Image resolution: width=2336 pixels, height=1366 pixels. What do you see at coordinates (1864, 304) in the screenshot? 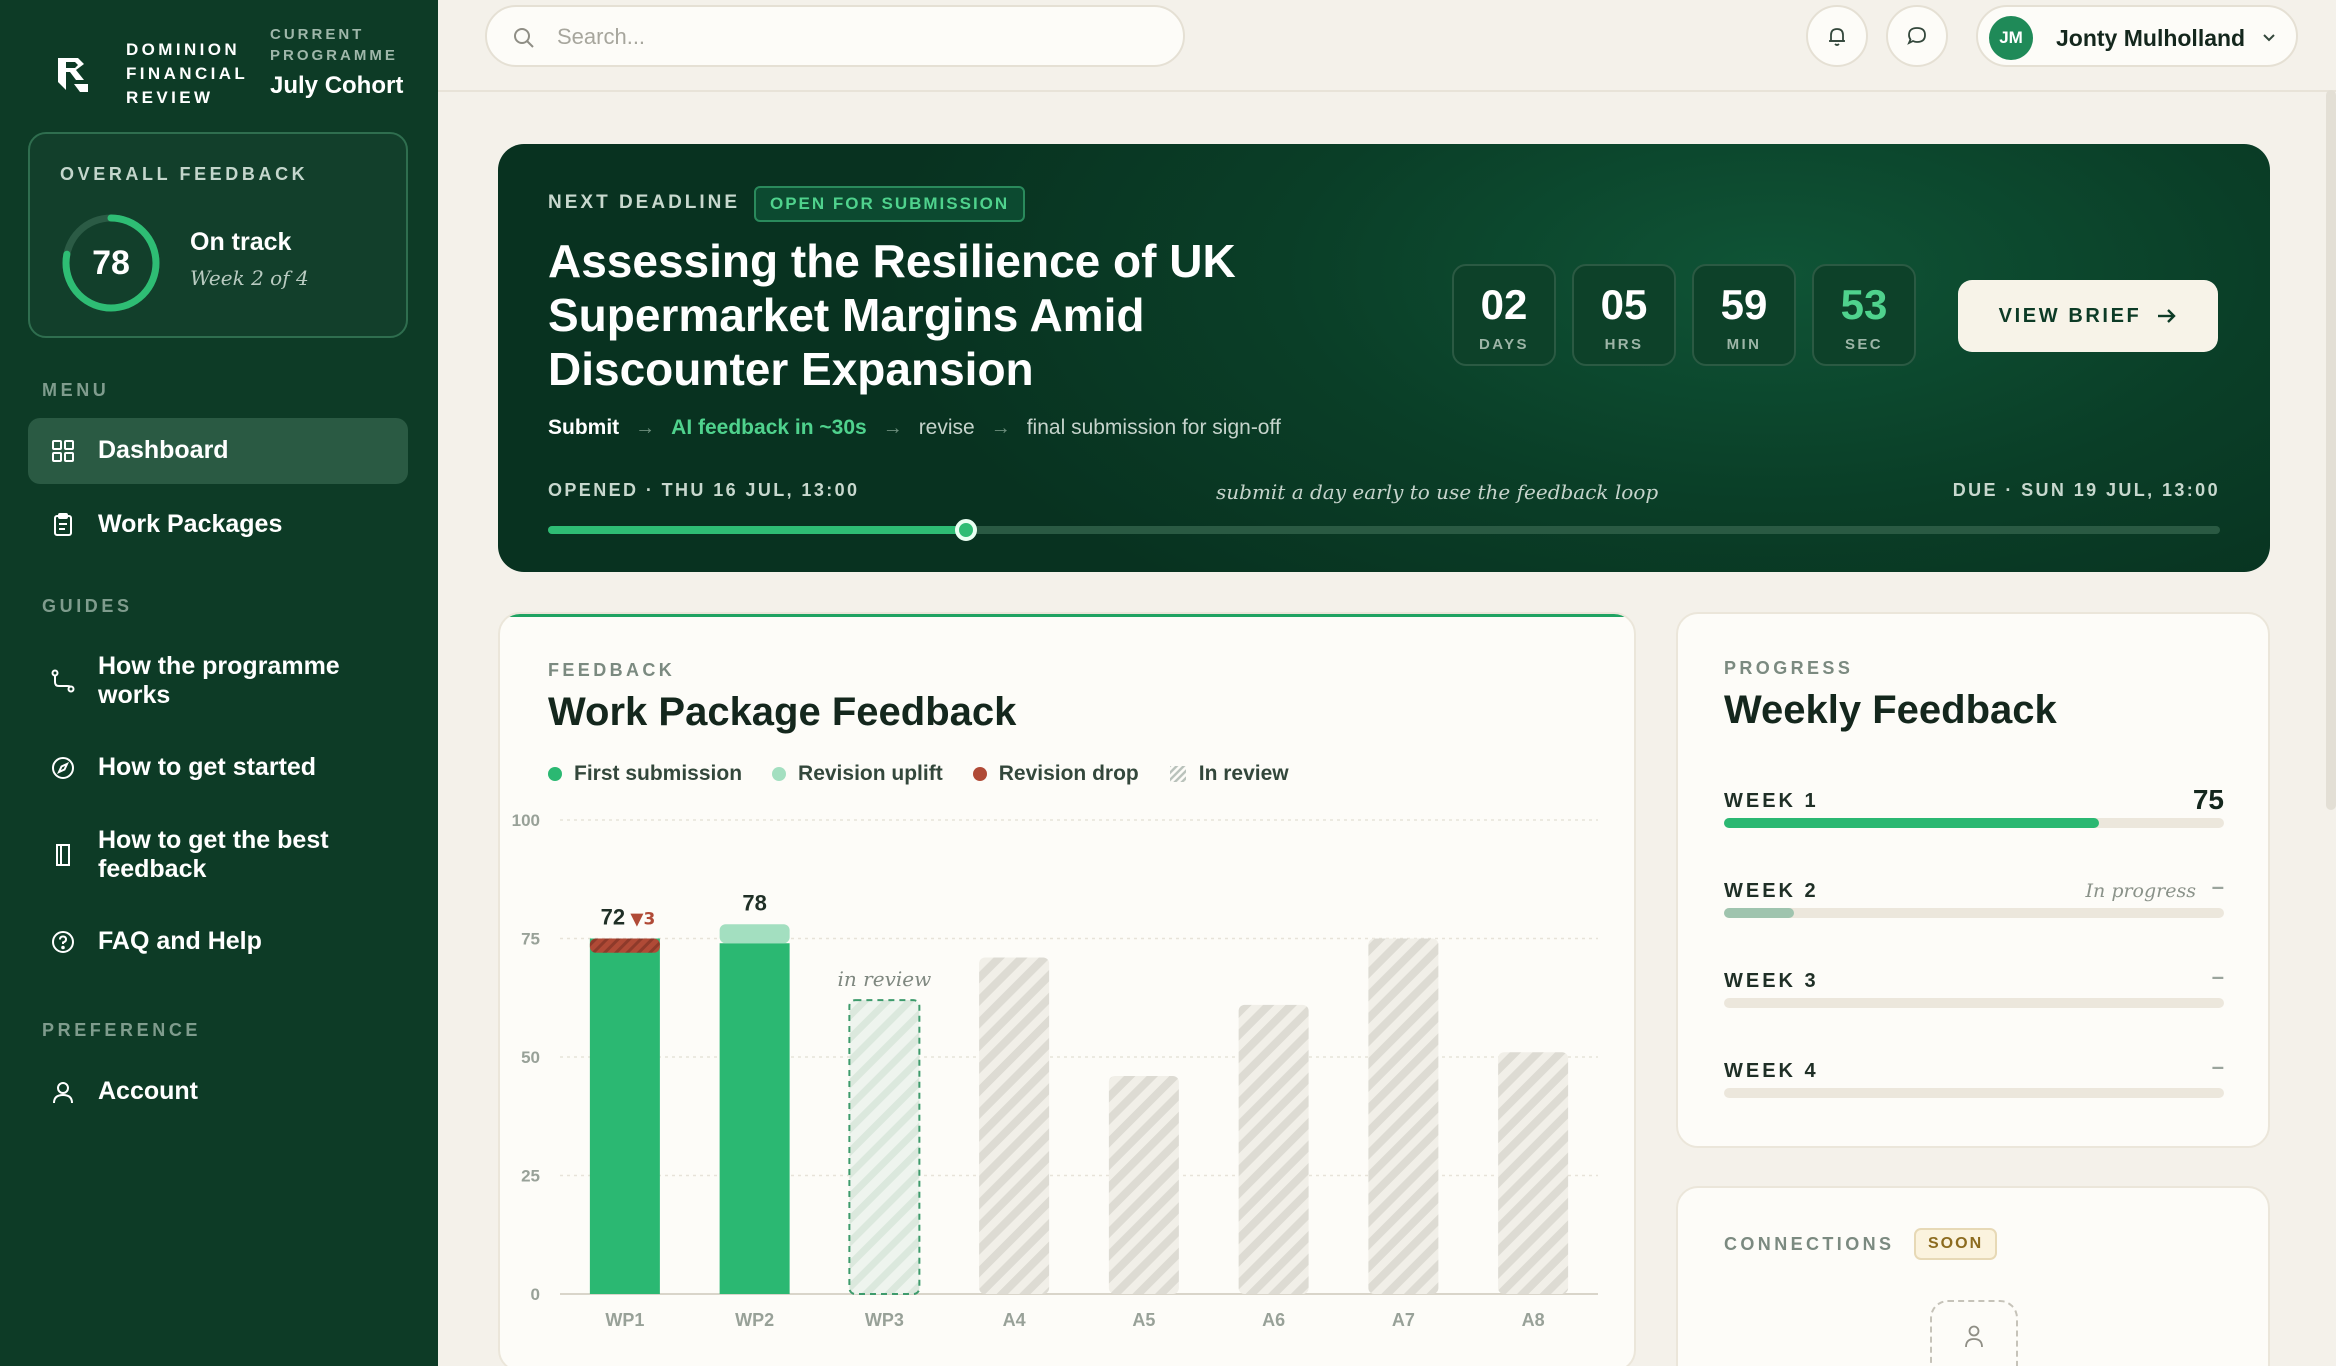
I see `countdown-value: 53` at bounding box center [1864, 304].